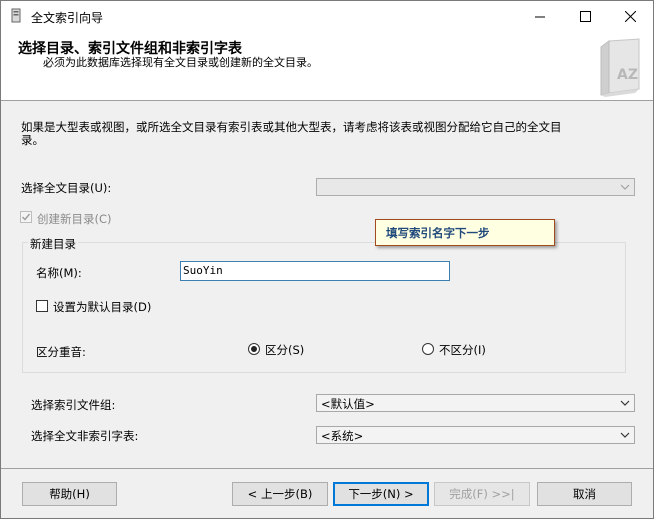  I want to click on maximize-button, so click(585, 16).